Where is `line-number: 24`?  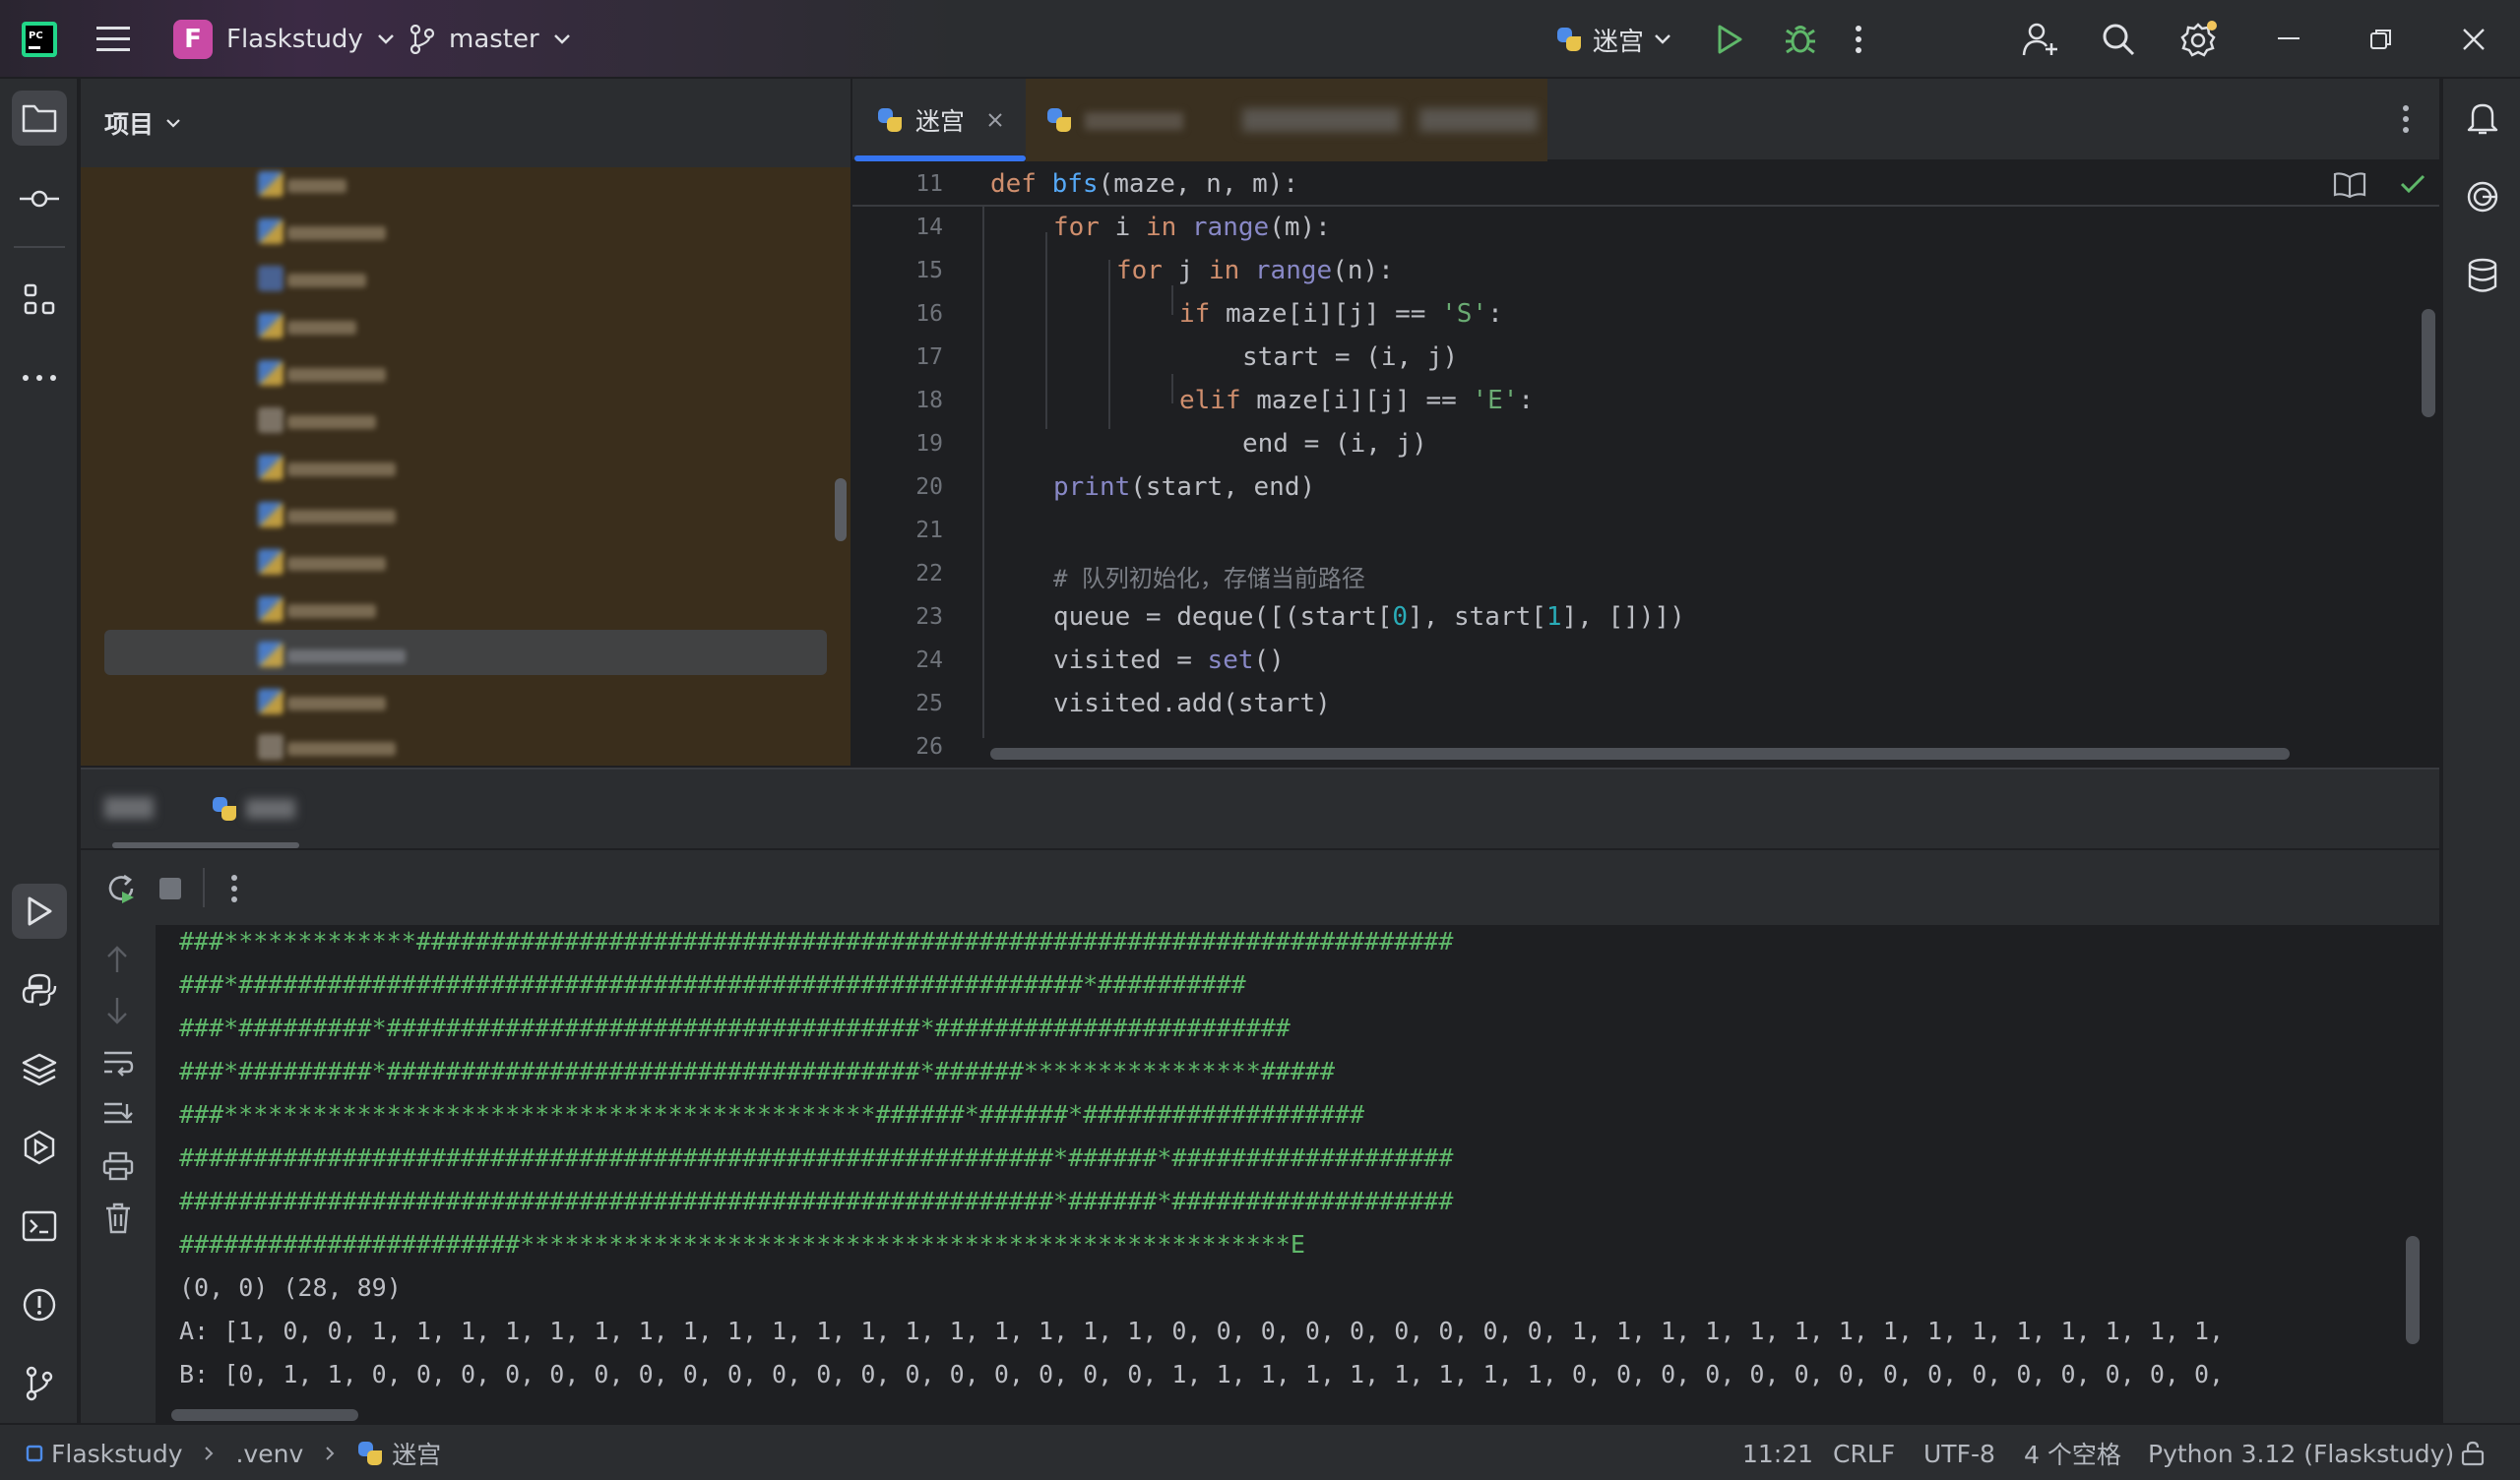 line-number: 24 is located at coordinates (929, 660).